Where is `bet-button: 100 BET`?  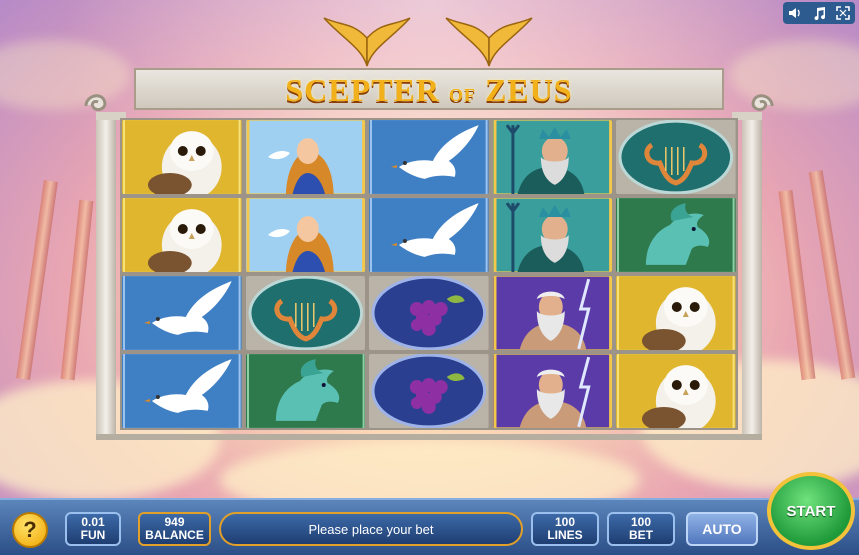 bet-button: 100 BET is located at coordinates (641, 529).